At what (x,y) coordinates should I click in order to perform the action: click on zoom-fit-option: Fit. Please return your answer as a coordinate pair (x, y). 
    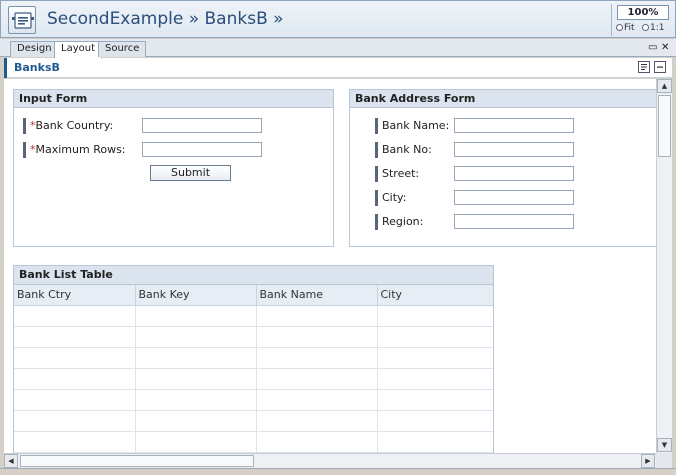
    Looking at the image, I should click on (625, 28).